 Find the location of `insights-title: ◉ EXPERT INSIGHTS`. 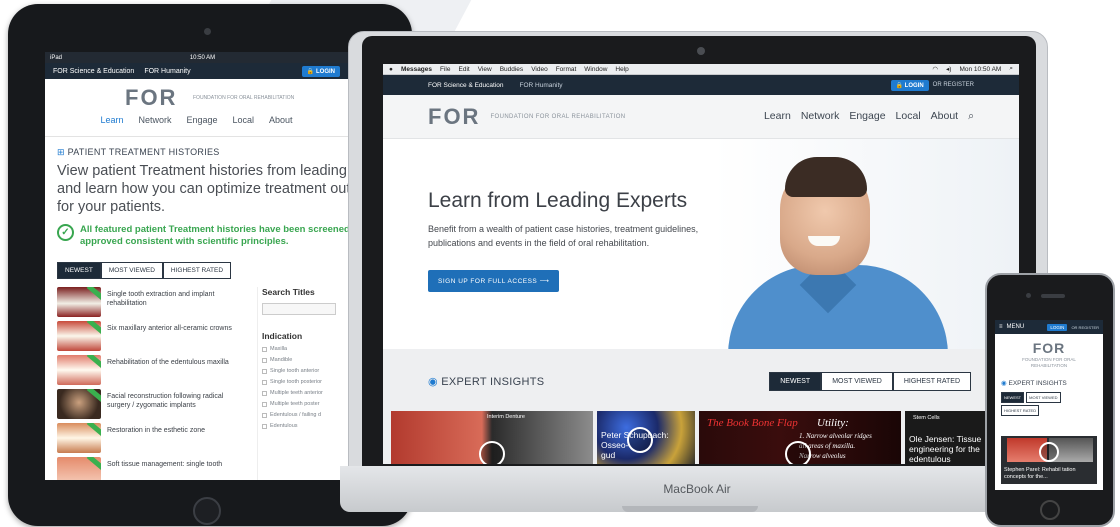

insights-title: ◉ EXPERT INSIGHTS is located at coordinates (486, 381).